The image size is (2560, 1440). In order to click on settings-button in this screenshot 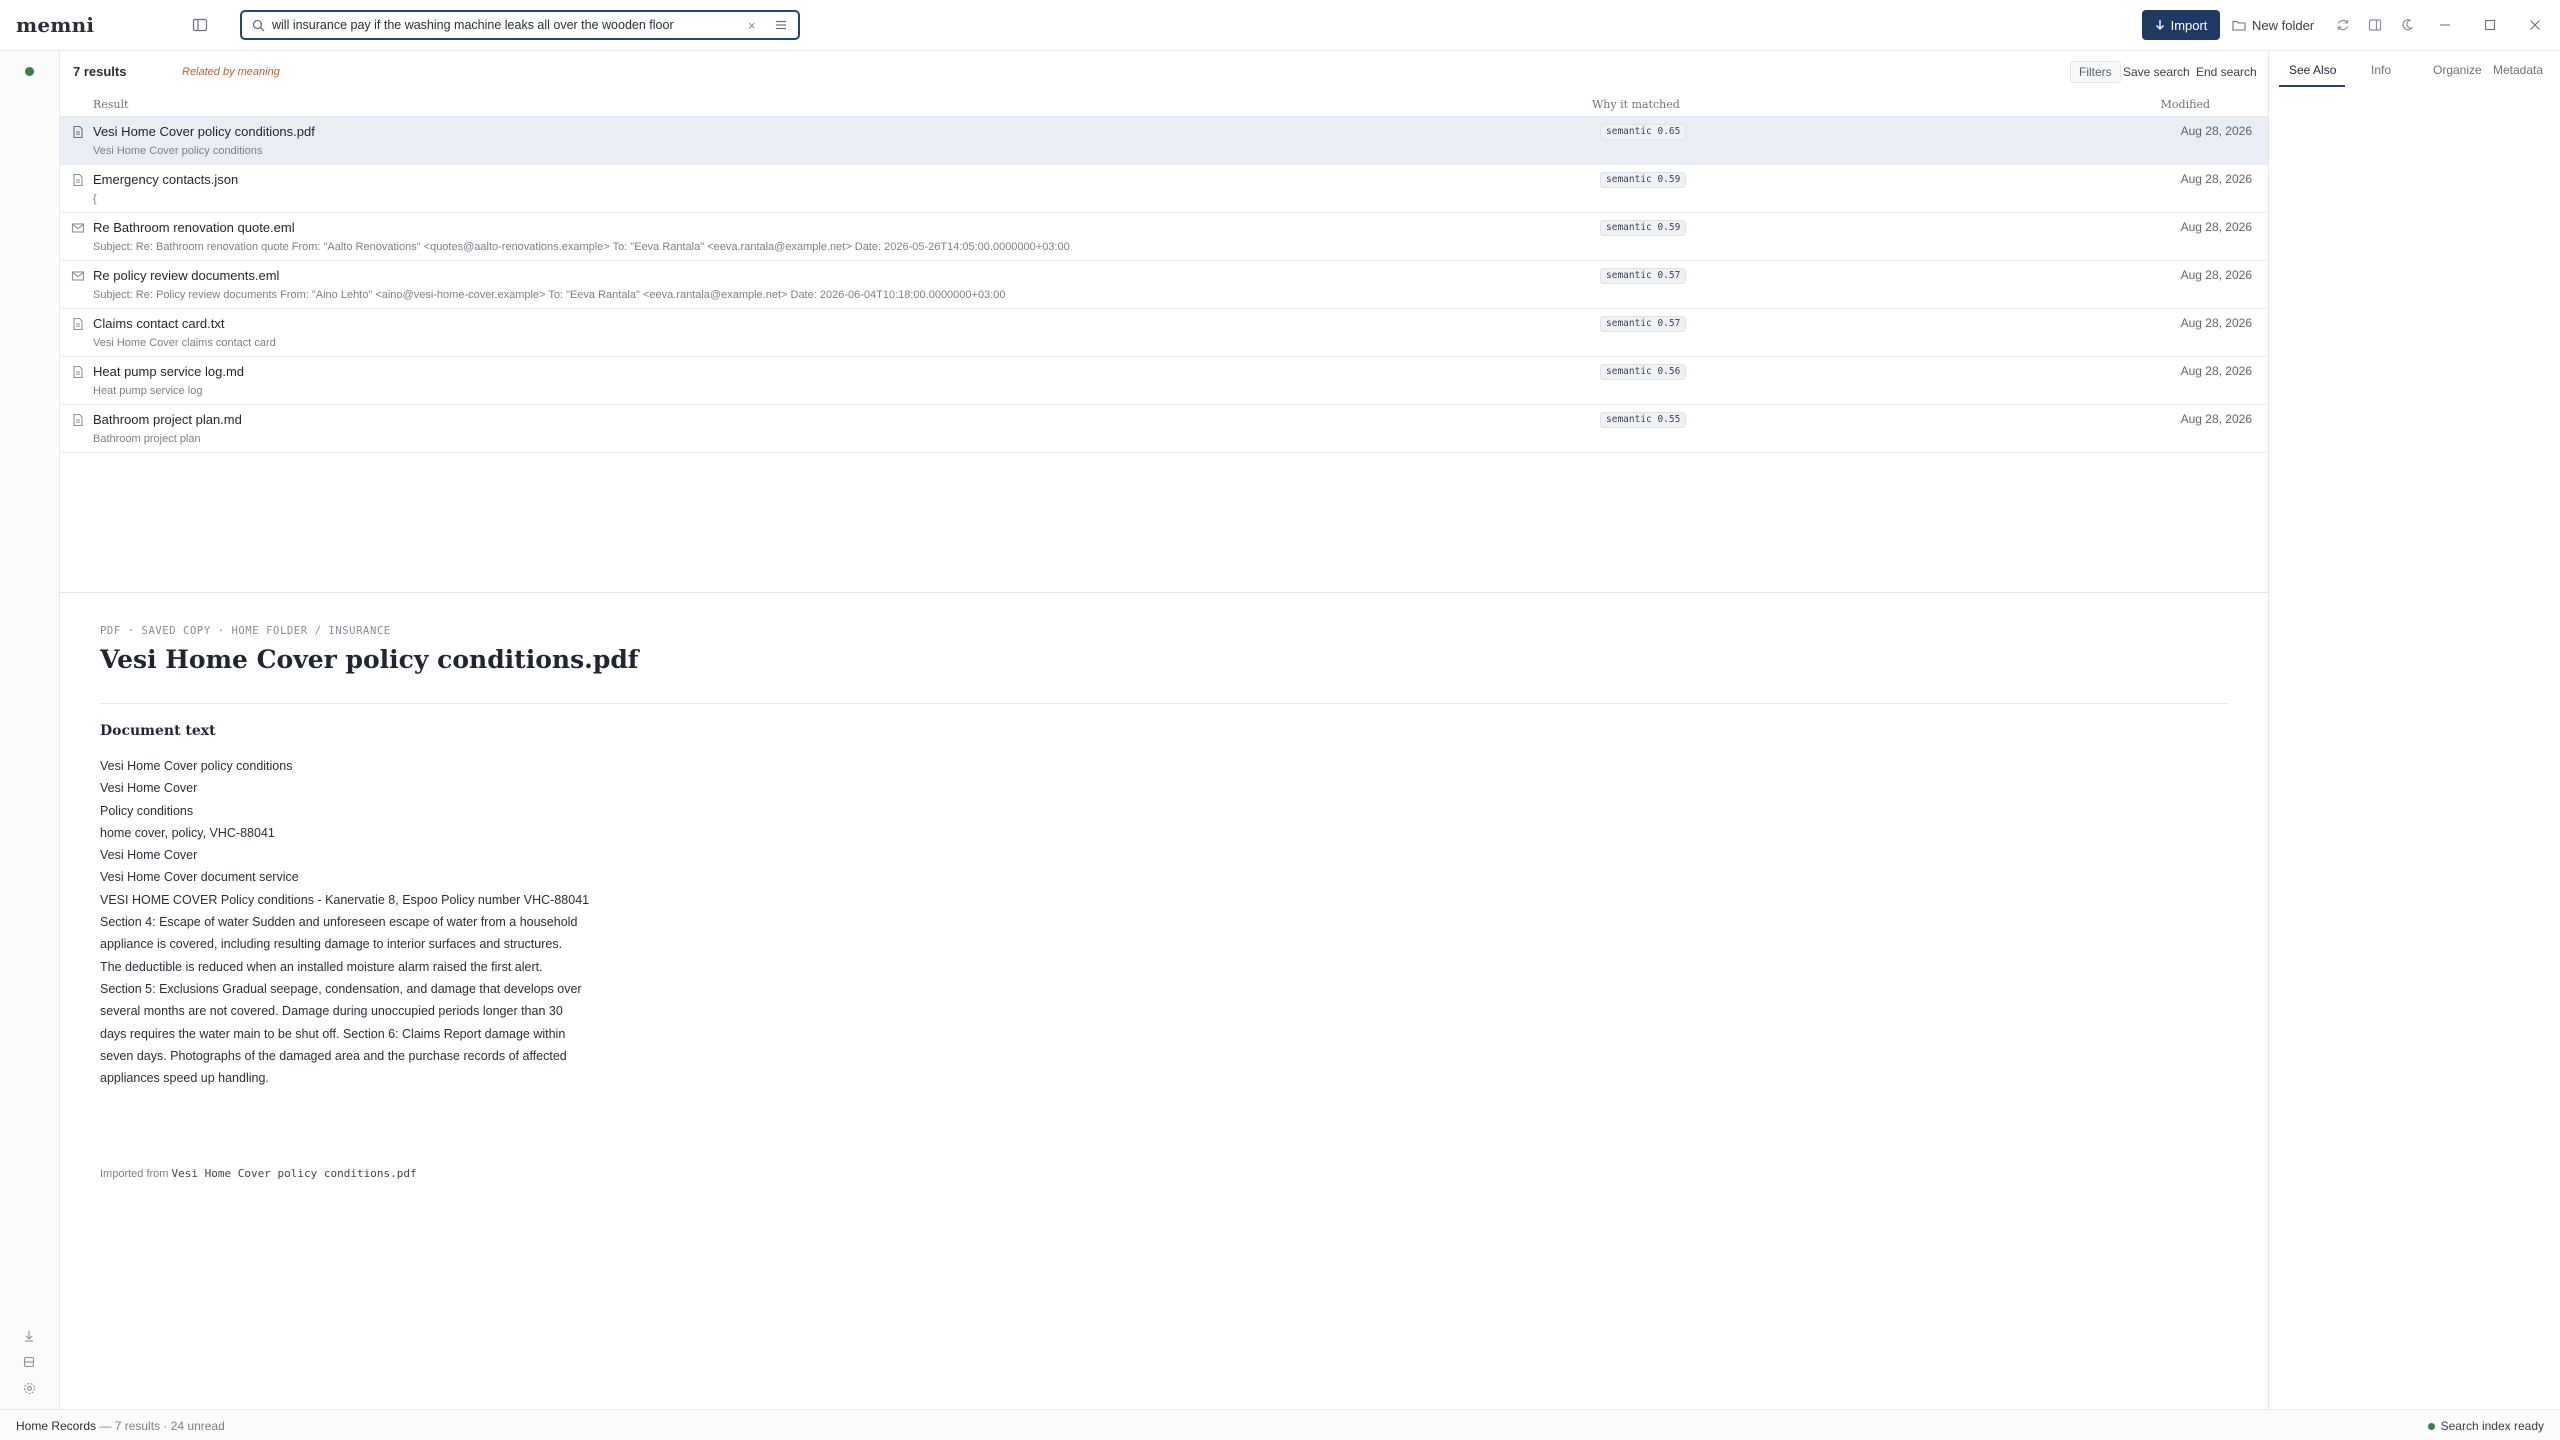, I will do `click(29, 1388)`.